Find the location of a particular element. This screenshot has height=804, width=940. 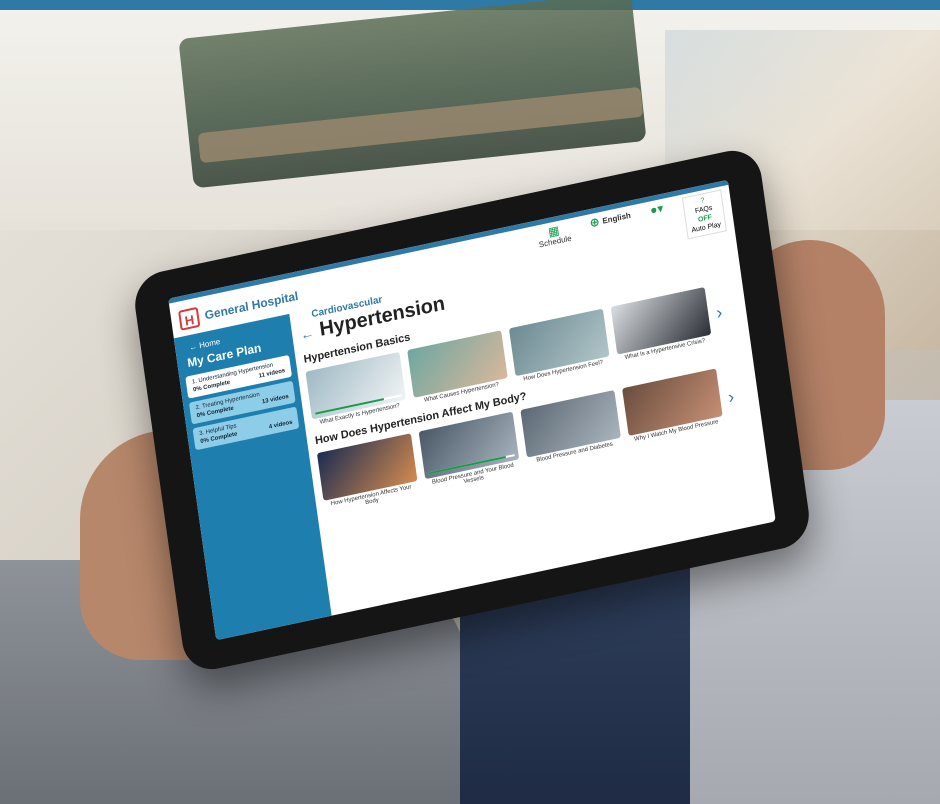

video-card: Why I Watch My Blood Pressure is located at coordinates (673, 406).